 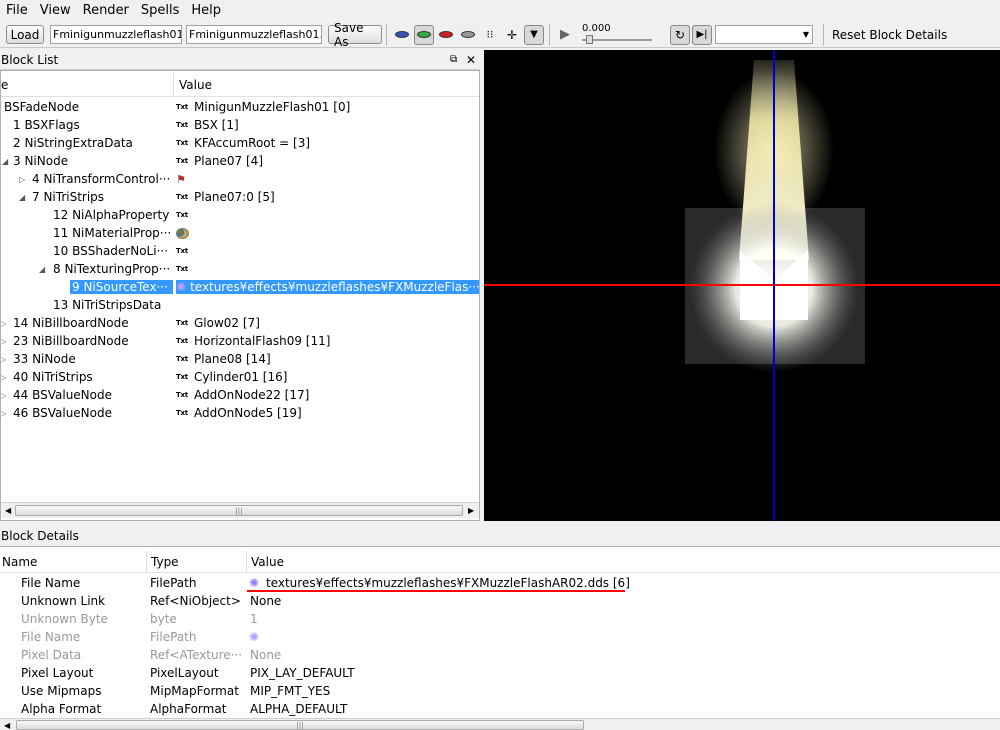 What do you see at coordinates (240, 359) in the screenshot?
I see `tree-row: ▷ 33 NiNode Txt Plane08 [14]` at bounding box center [240, 359].